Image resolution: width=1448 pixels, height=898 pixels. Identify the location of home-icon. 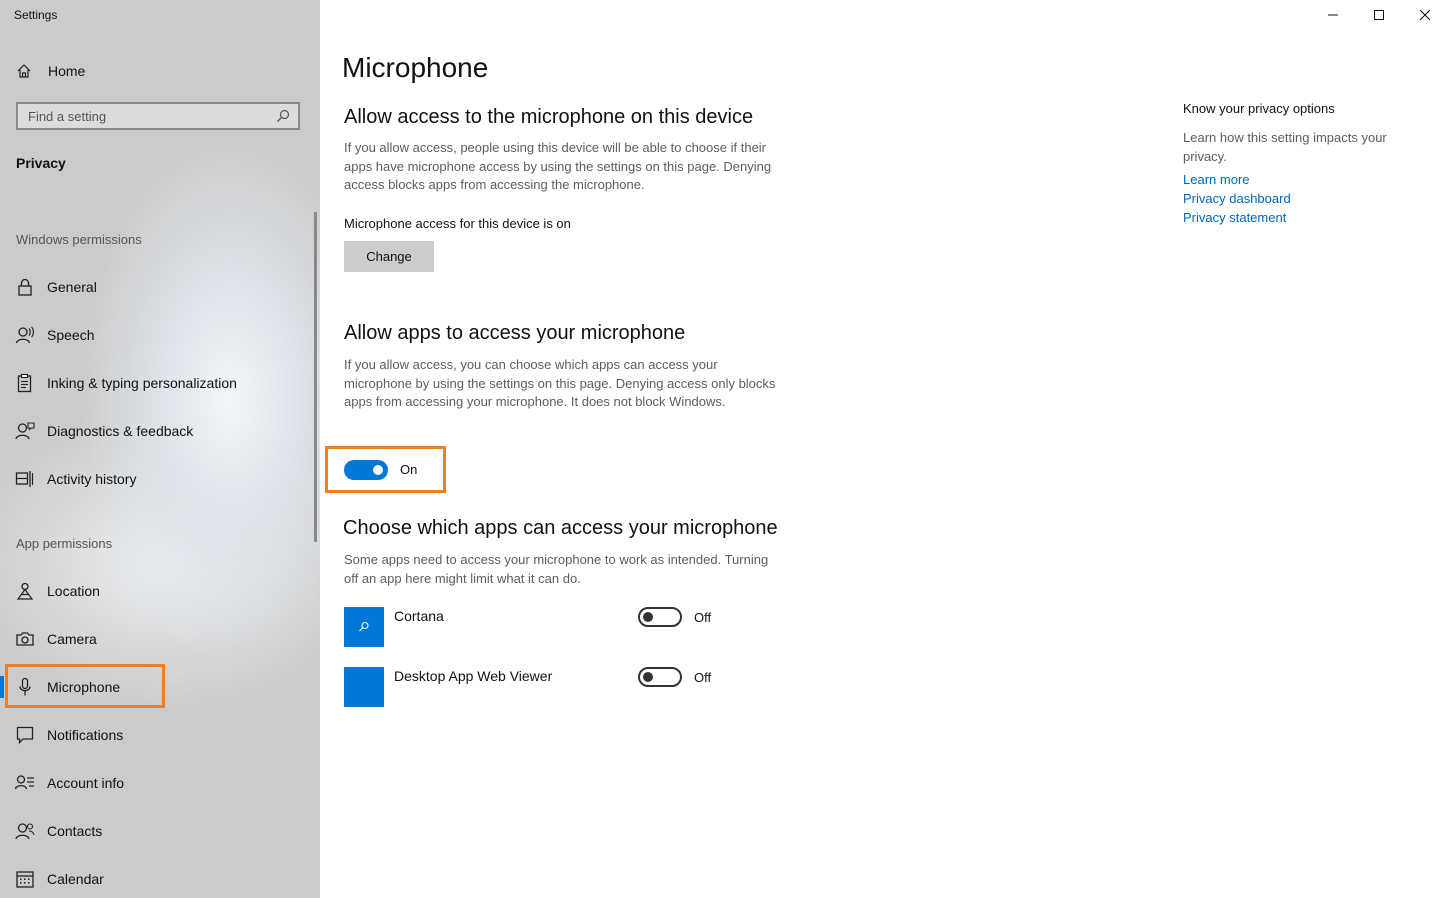
(24, 71).